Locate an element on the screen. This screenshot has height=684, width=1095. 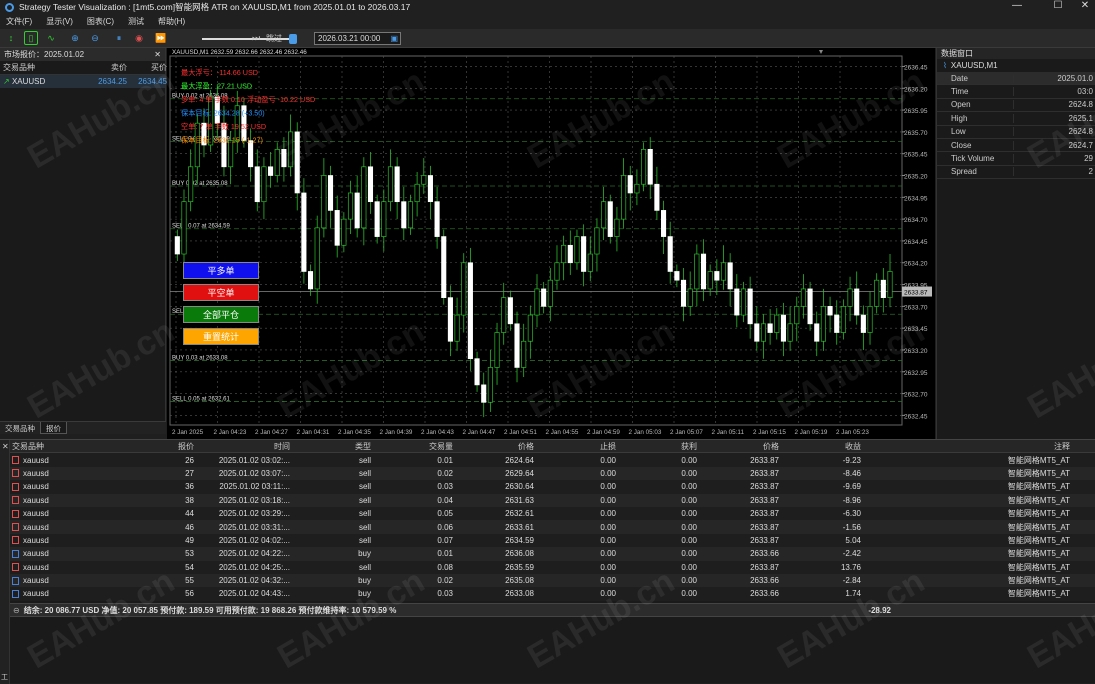
col-bid: 卖价 is located at coordinates (119, 67).